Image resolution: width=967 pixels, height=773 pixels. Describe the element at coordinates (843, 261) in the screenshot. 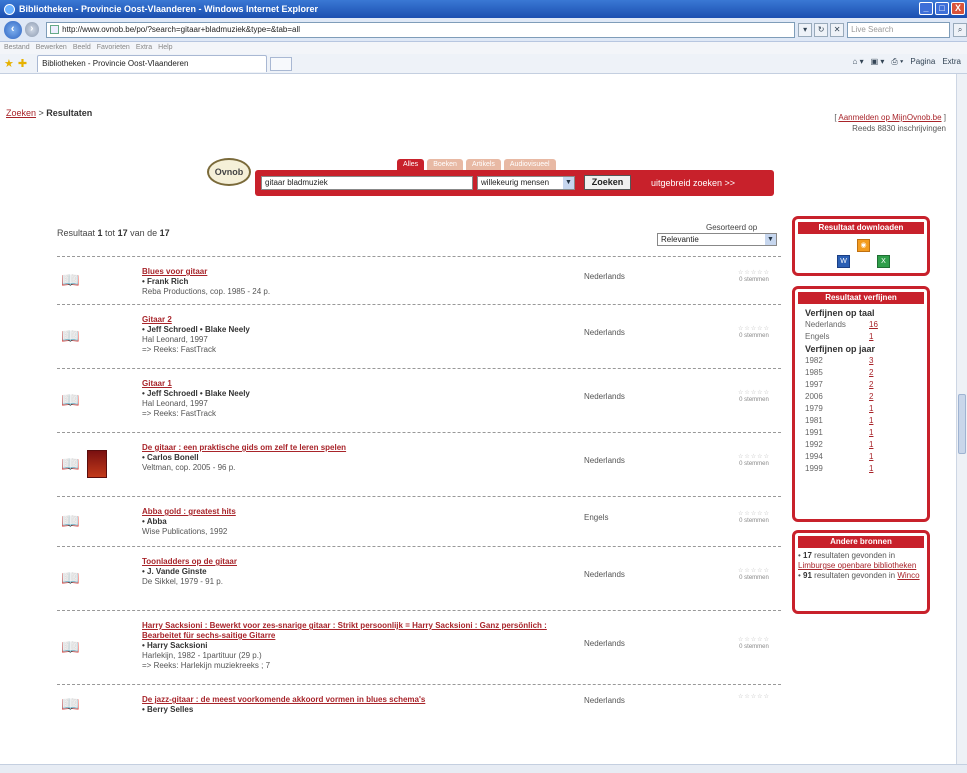

I see `word-icon: W` at that location.